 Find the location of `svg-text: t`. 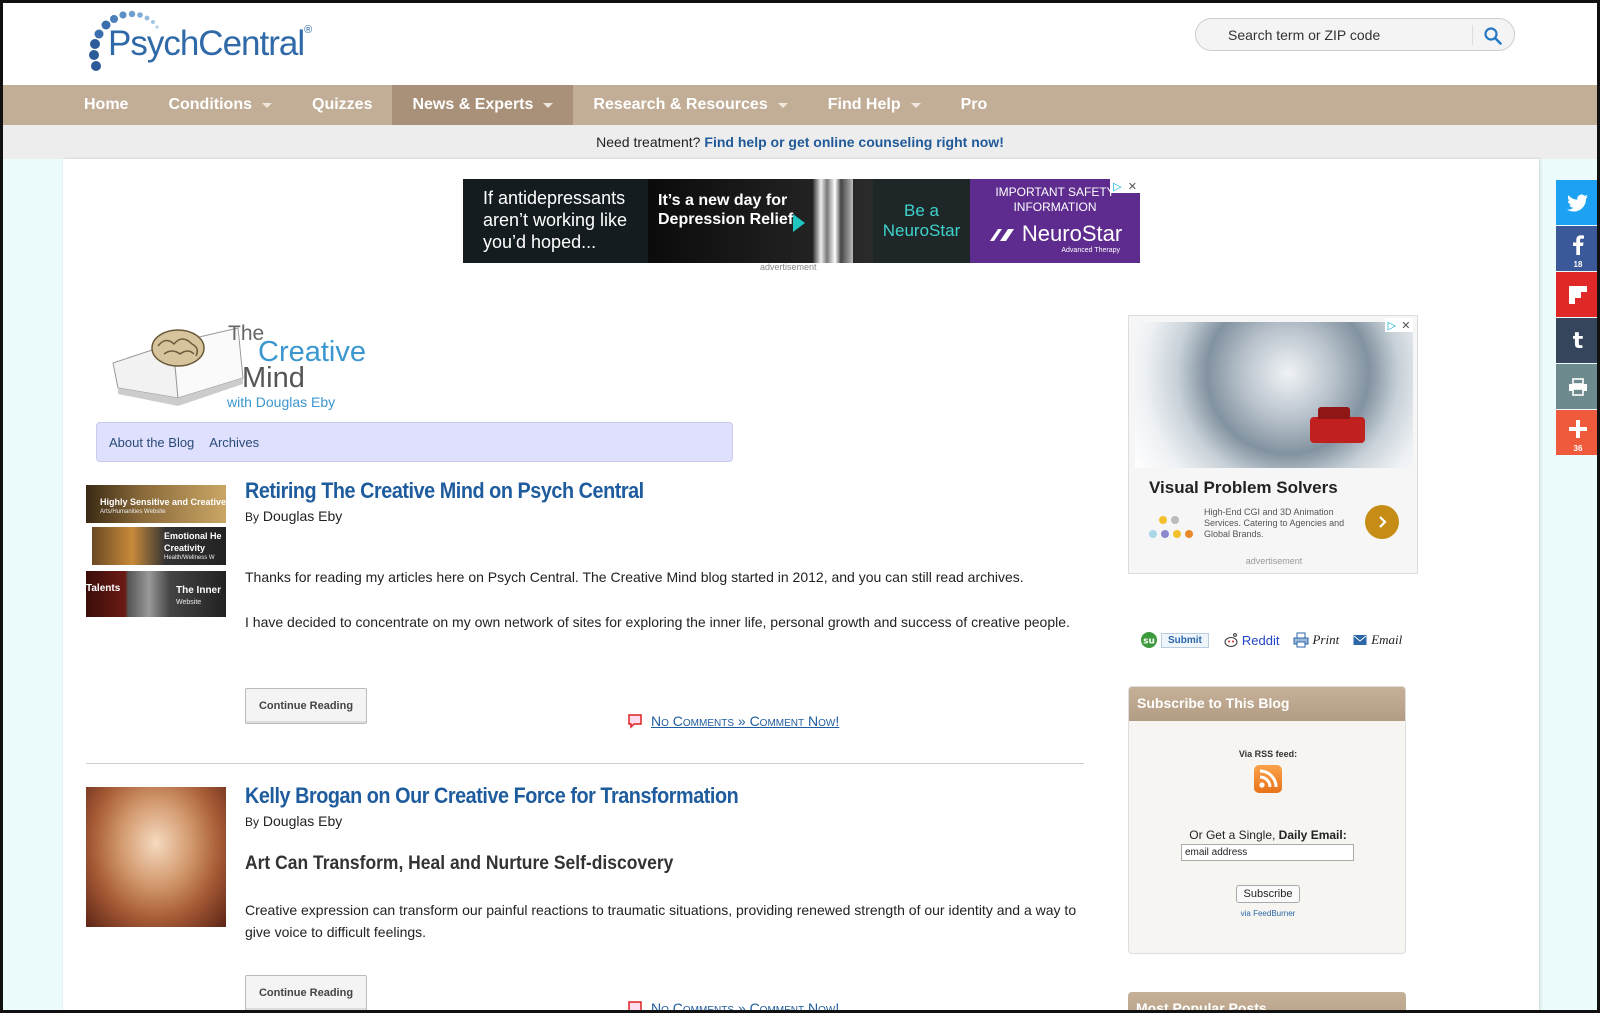

svg-text: t is located at coordinates (1578, 341).